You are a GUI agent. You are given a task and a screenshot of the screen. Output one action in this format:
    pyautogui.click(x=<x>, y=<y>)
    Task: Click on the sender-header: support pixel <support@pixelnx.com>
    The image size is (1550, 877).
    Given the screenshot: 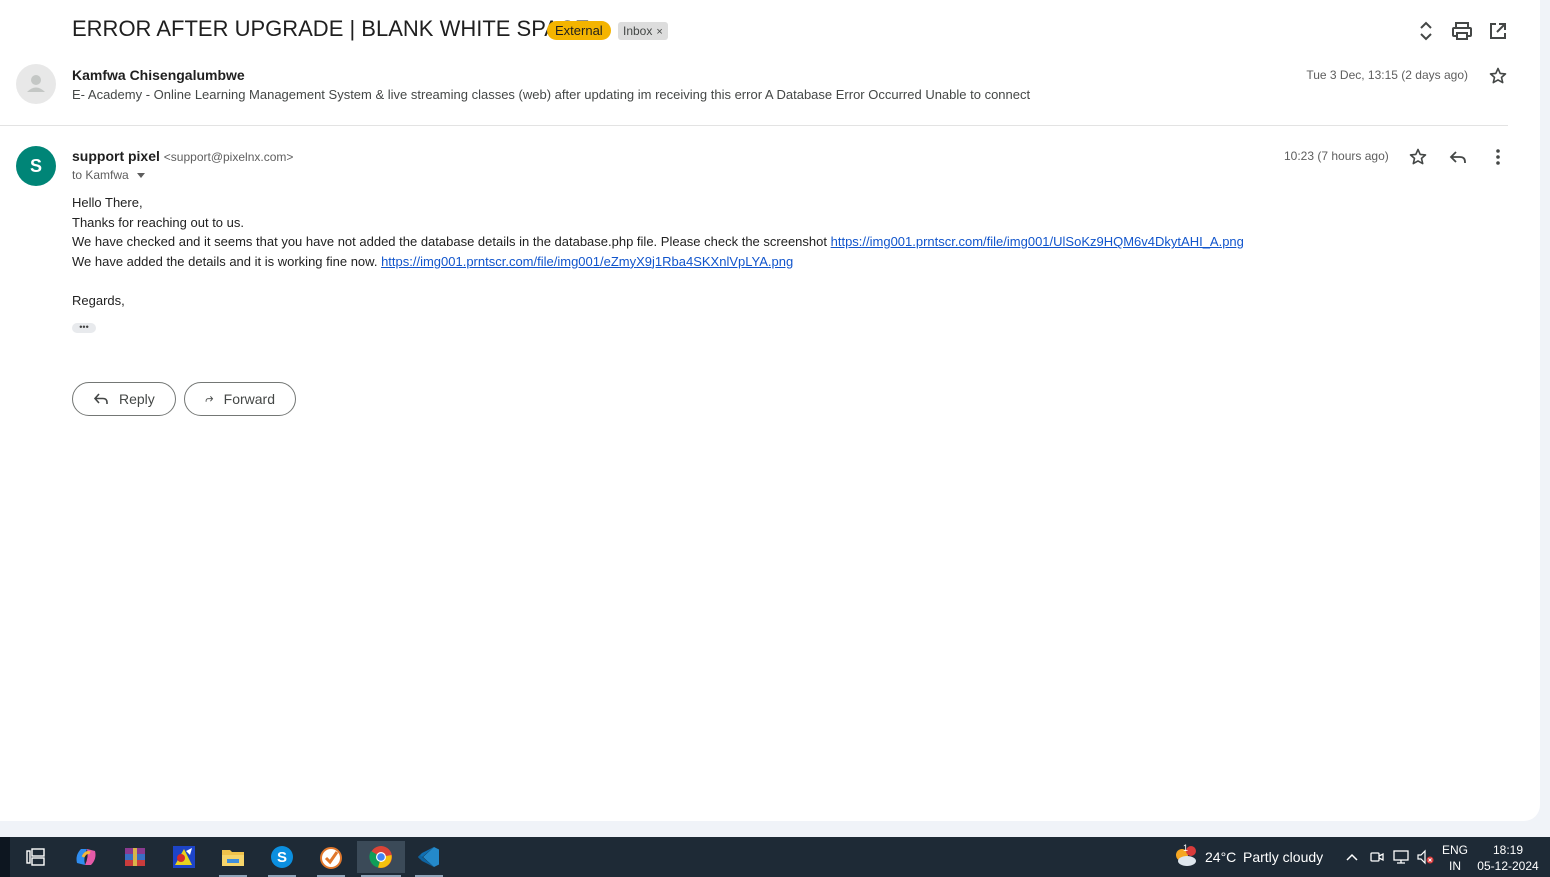 What is the action you would take?
    pyautogui.click(x=182, y=156)
    